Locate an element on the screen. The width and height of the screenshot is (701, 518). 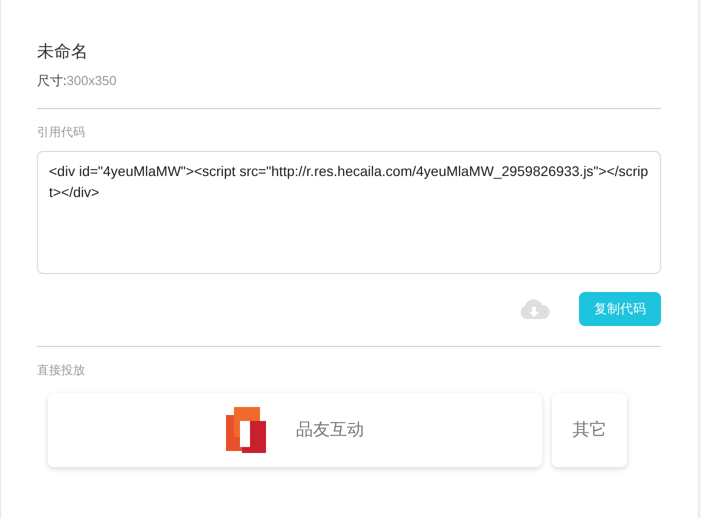
section-label: 直接投放 is located at coordinates (61, 370).